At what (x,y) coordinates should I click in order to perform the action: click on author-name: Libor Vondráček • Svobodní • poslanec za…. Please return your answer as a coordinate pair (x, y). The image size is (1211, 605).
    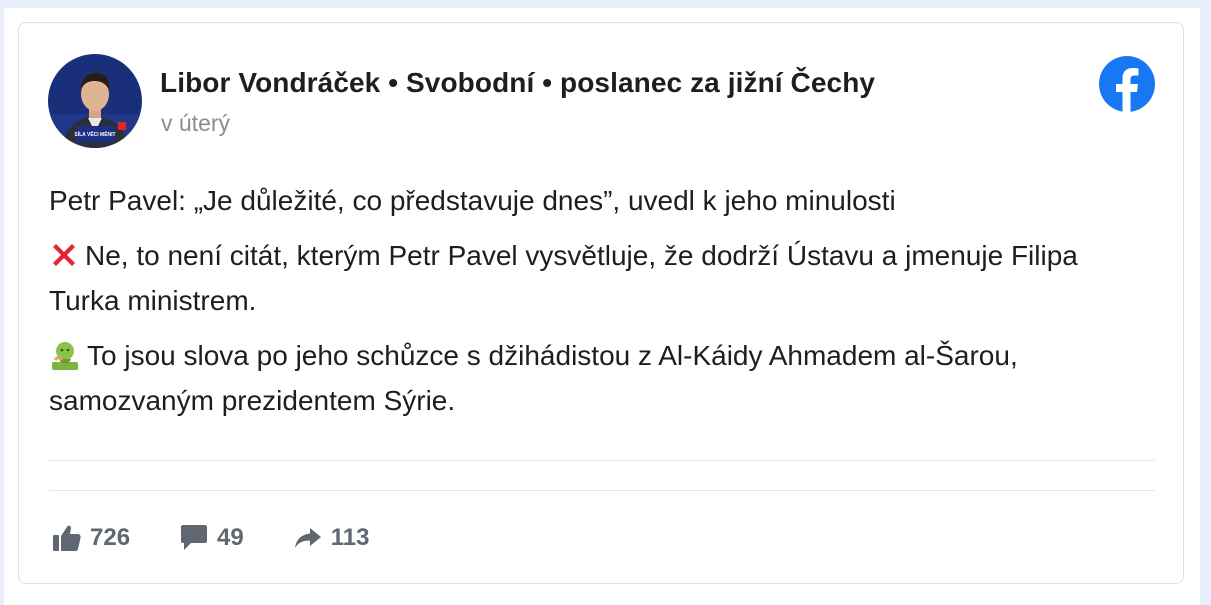
    Looking at the image, I should click on (517, 83).